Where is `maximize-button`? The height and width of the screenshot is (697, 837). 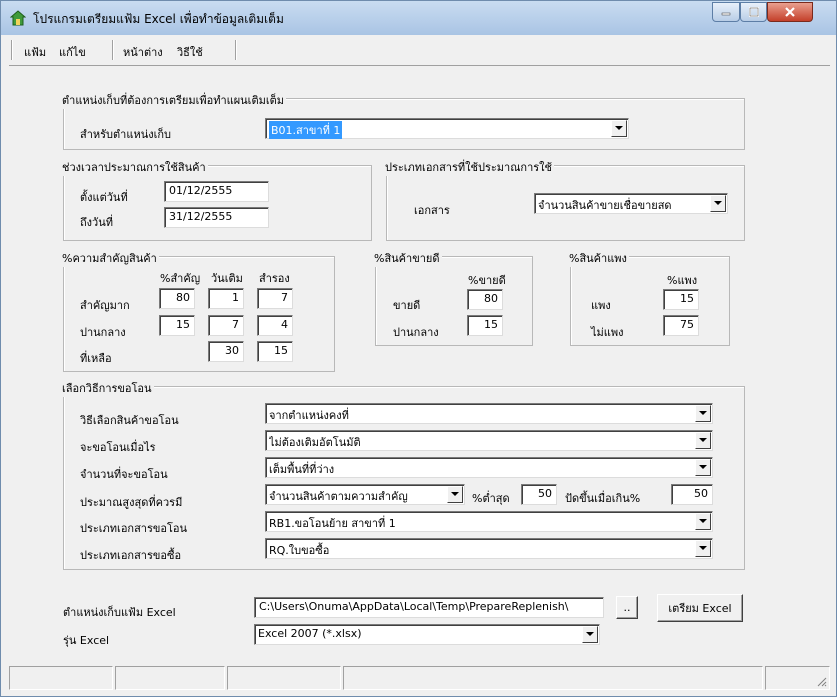
maximize-button is located at coordinates (753, 12).